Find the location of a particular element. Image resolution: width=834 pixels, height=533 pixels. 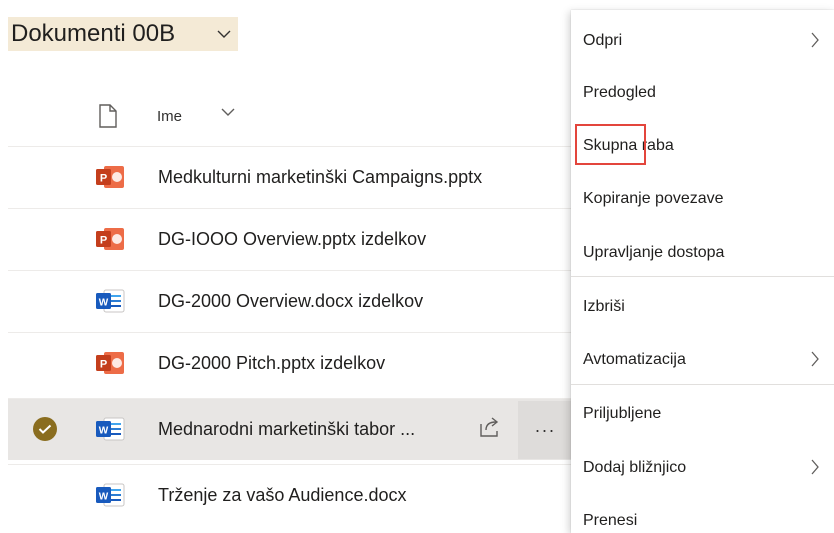

menu-item-label: Prenesi is located at coordinates (610, 520).